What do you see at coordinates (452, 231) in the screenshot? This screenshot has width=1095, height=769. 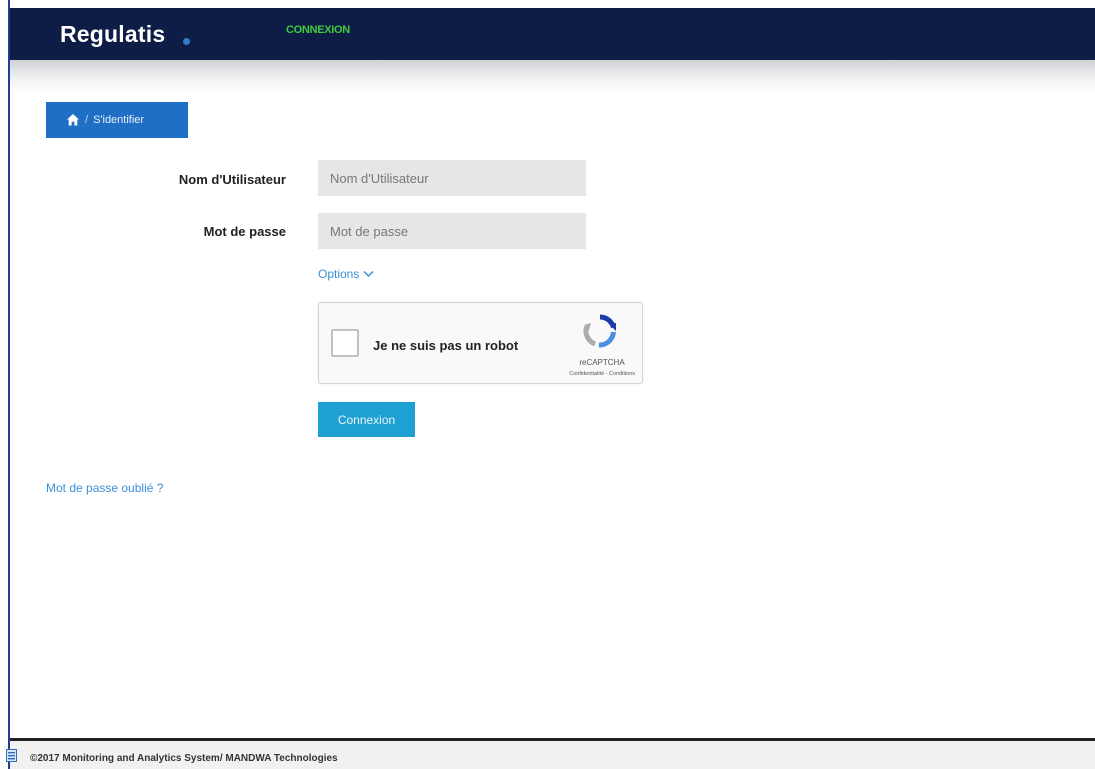 I see `password-input` at bounding box center [452, 231].